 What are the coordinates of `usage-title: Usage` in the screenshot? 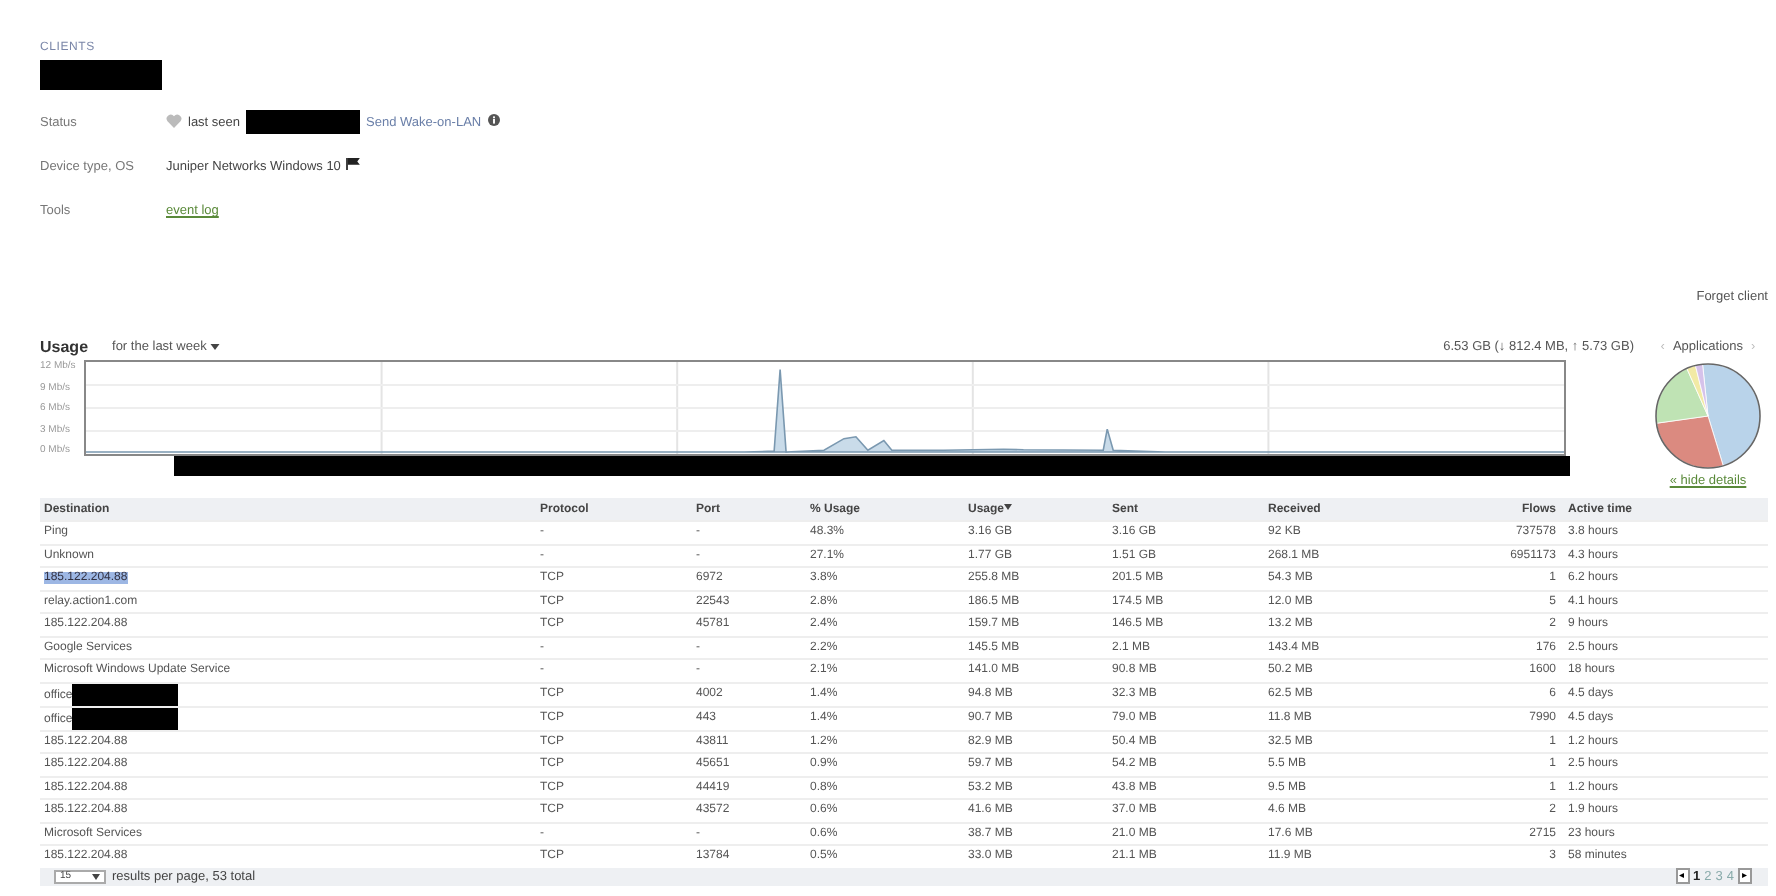 It's located at (64, 346).